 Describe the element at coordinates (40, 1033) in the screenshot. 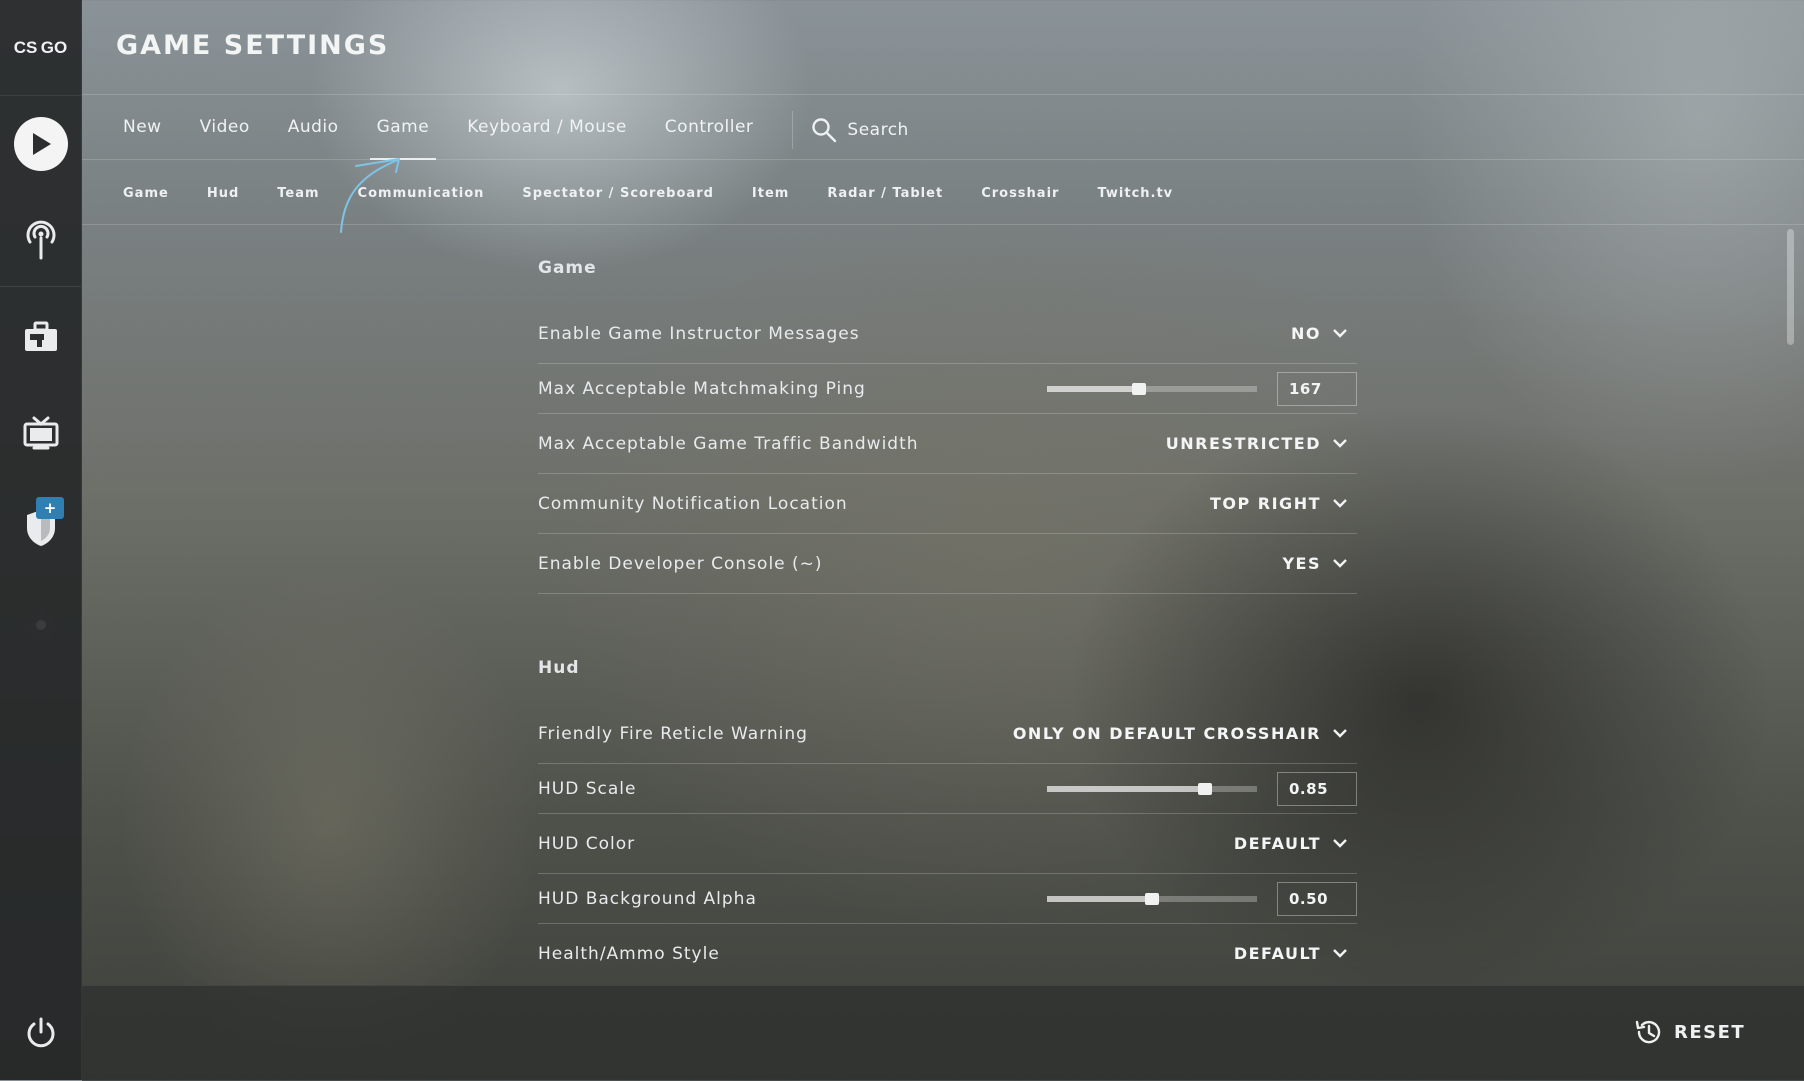

I see `power-quit-icon` at that location.